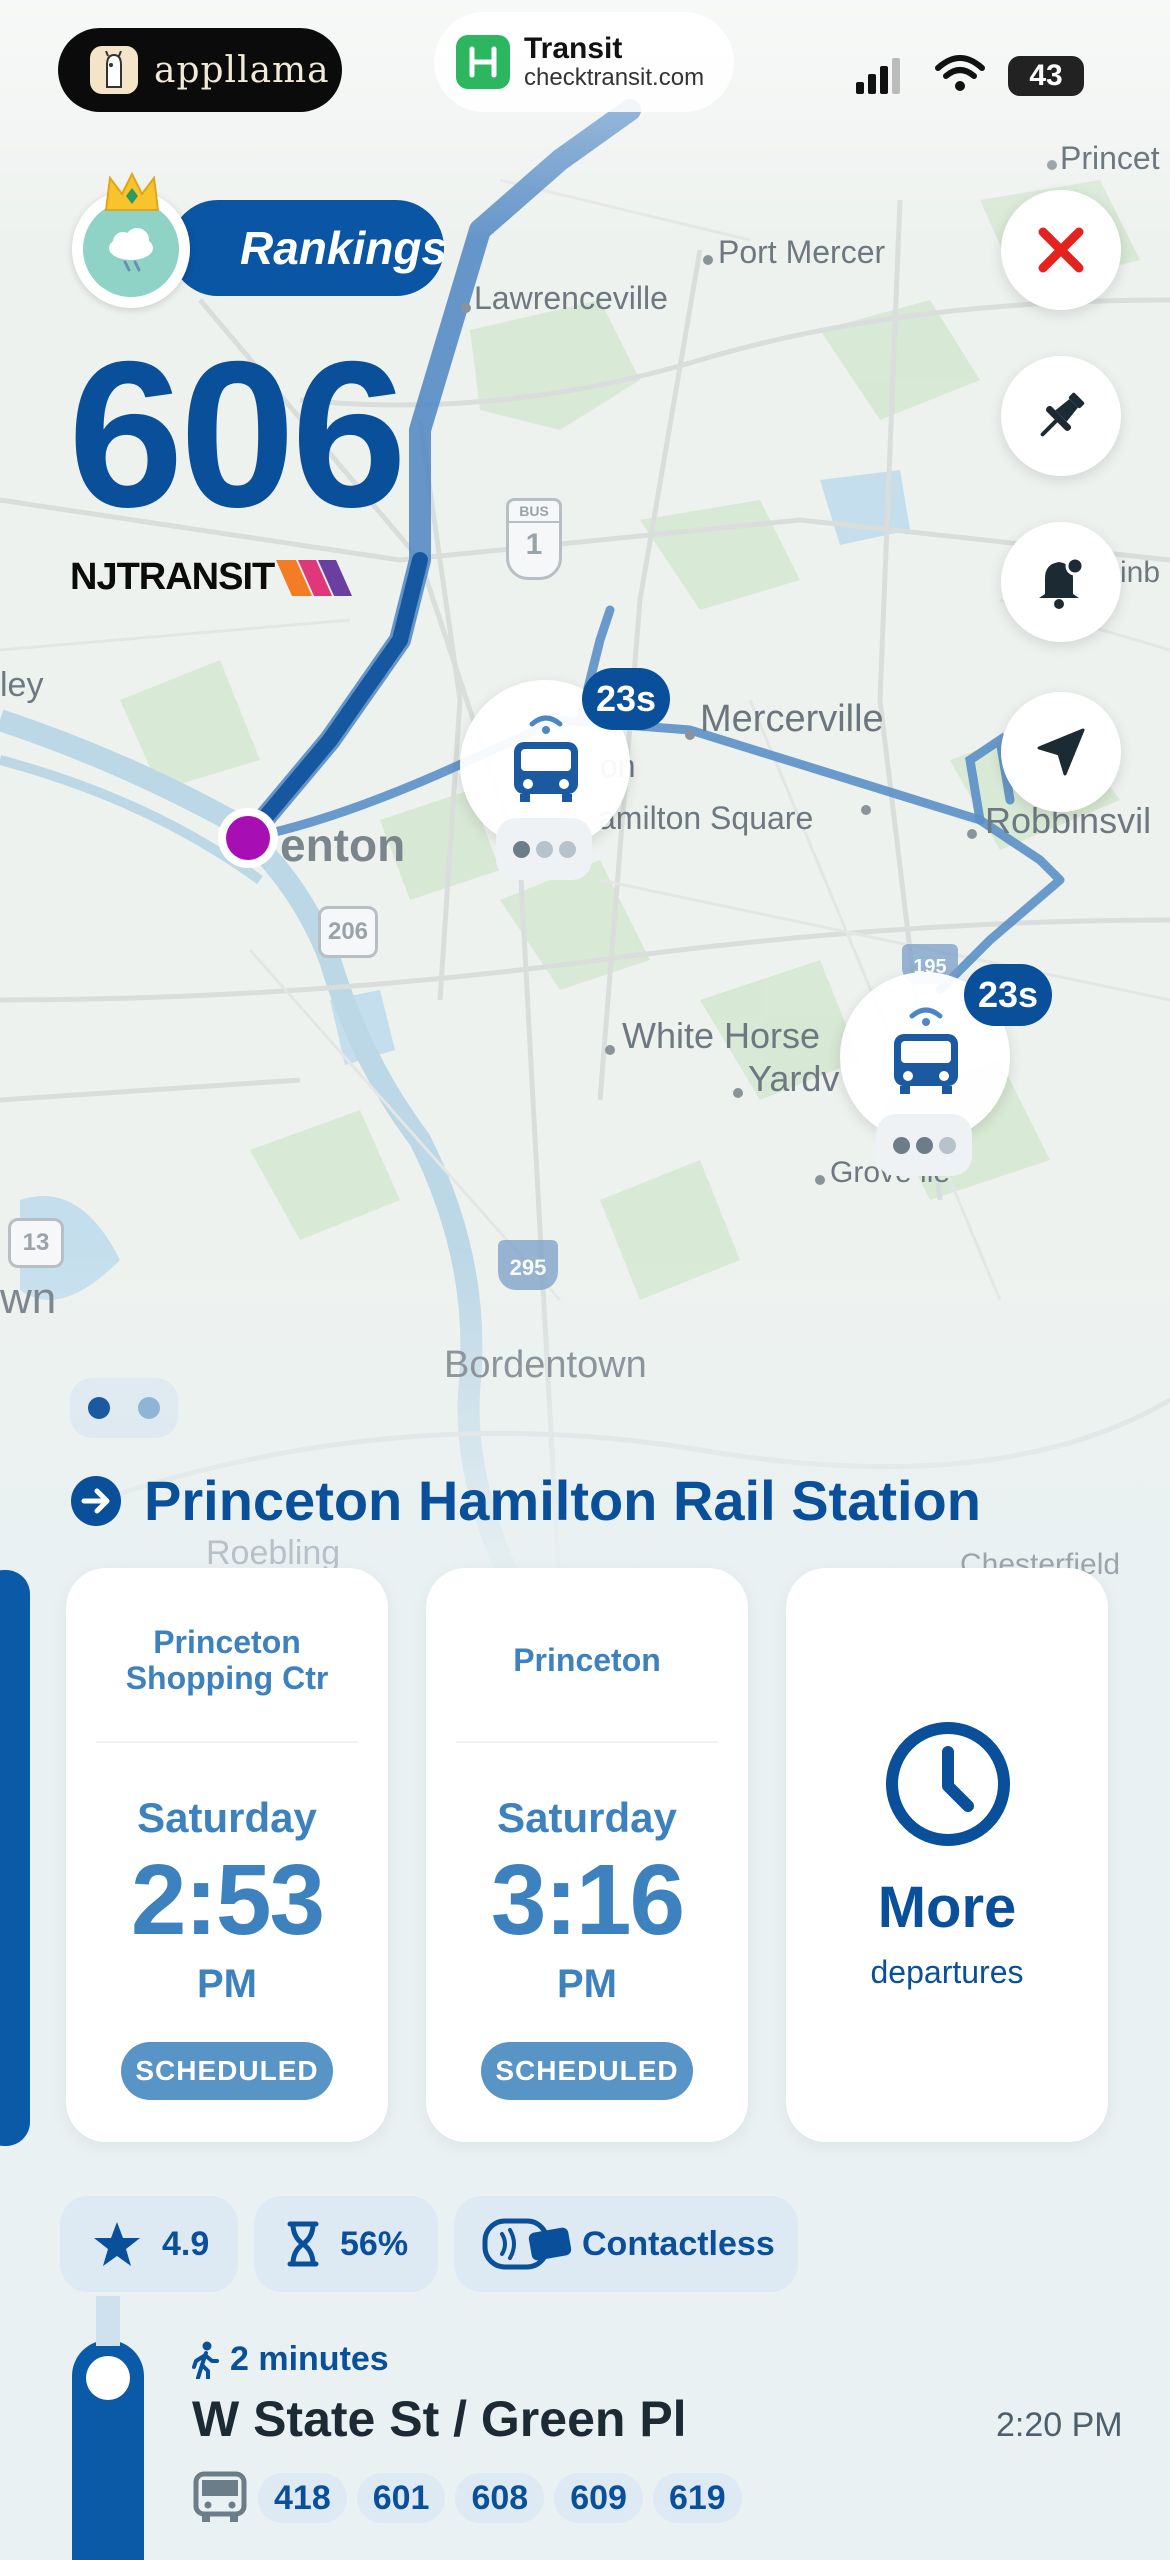 This screenshot has width=1170, height=2560. Describe the element at coordinates (439, 2419) in the screenshot. I see `stop-name: W State St / Green Pl` at that location.